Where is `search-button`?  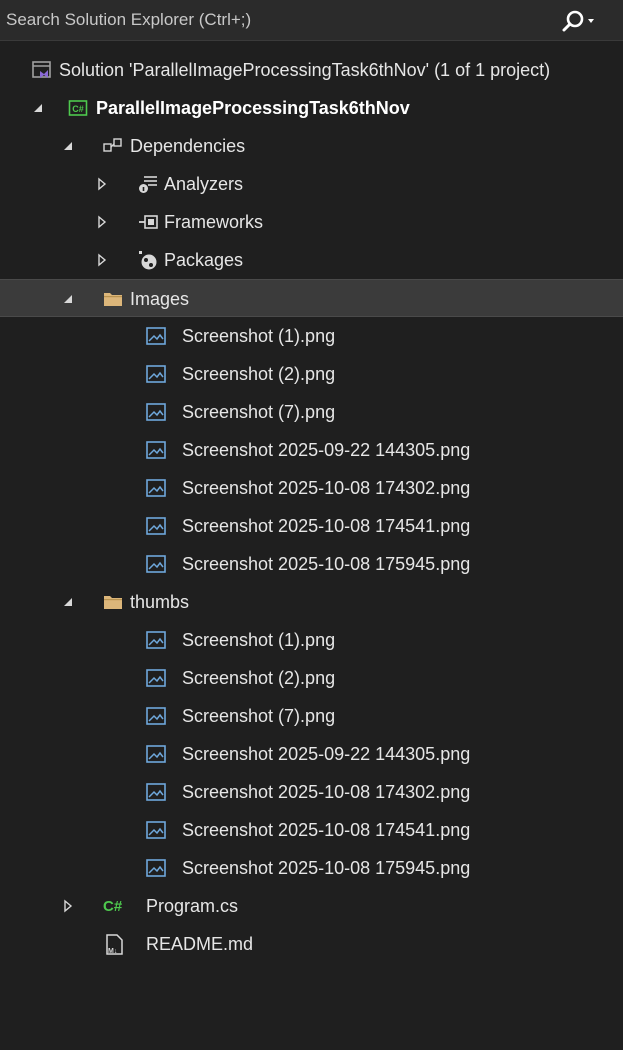 search-button is located at coordinates (580, 21).